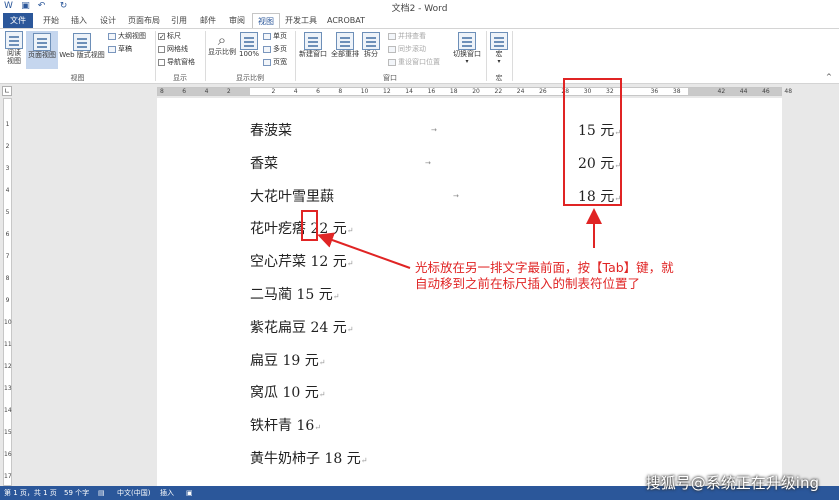 The height and width of the screenshot is (500, 839). What do you see at coordinates (167, 493) in the screenshot?
I see `status-mode: 插入` at bounding box center [167, 493].